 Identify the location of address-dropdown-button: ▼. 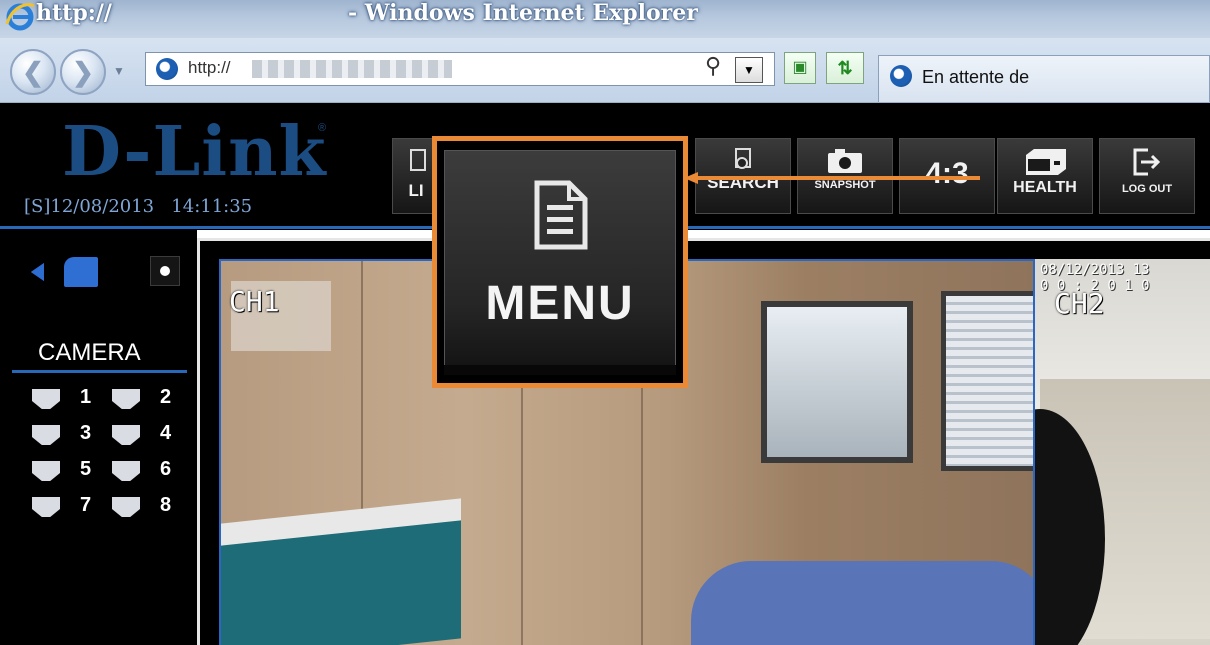
(749, 70).